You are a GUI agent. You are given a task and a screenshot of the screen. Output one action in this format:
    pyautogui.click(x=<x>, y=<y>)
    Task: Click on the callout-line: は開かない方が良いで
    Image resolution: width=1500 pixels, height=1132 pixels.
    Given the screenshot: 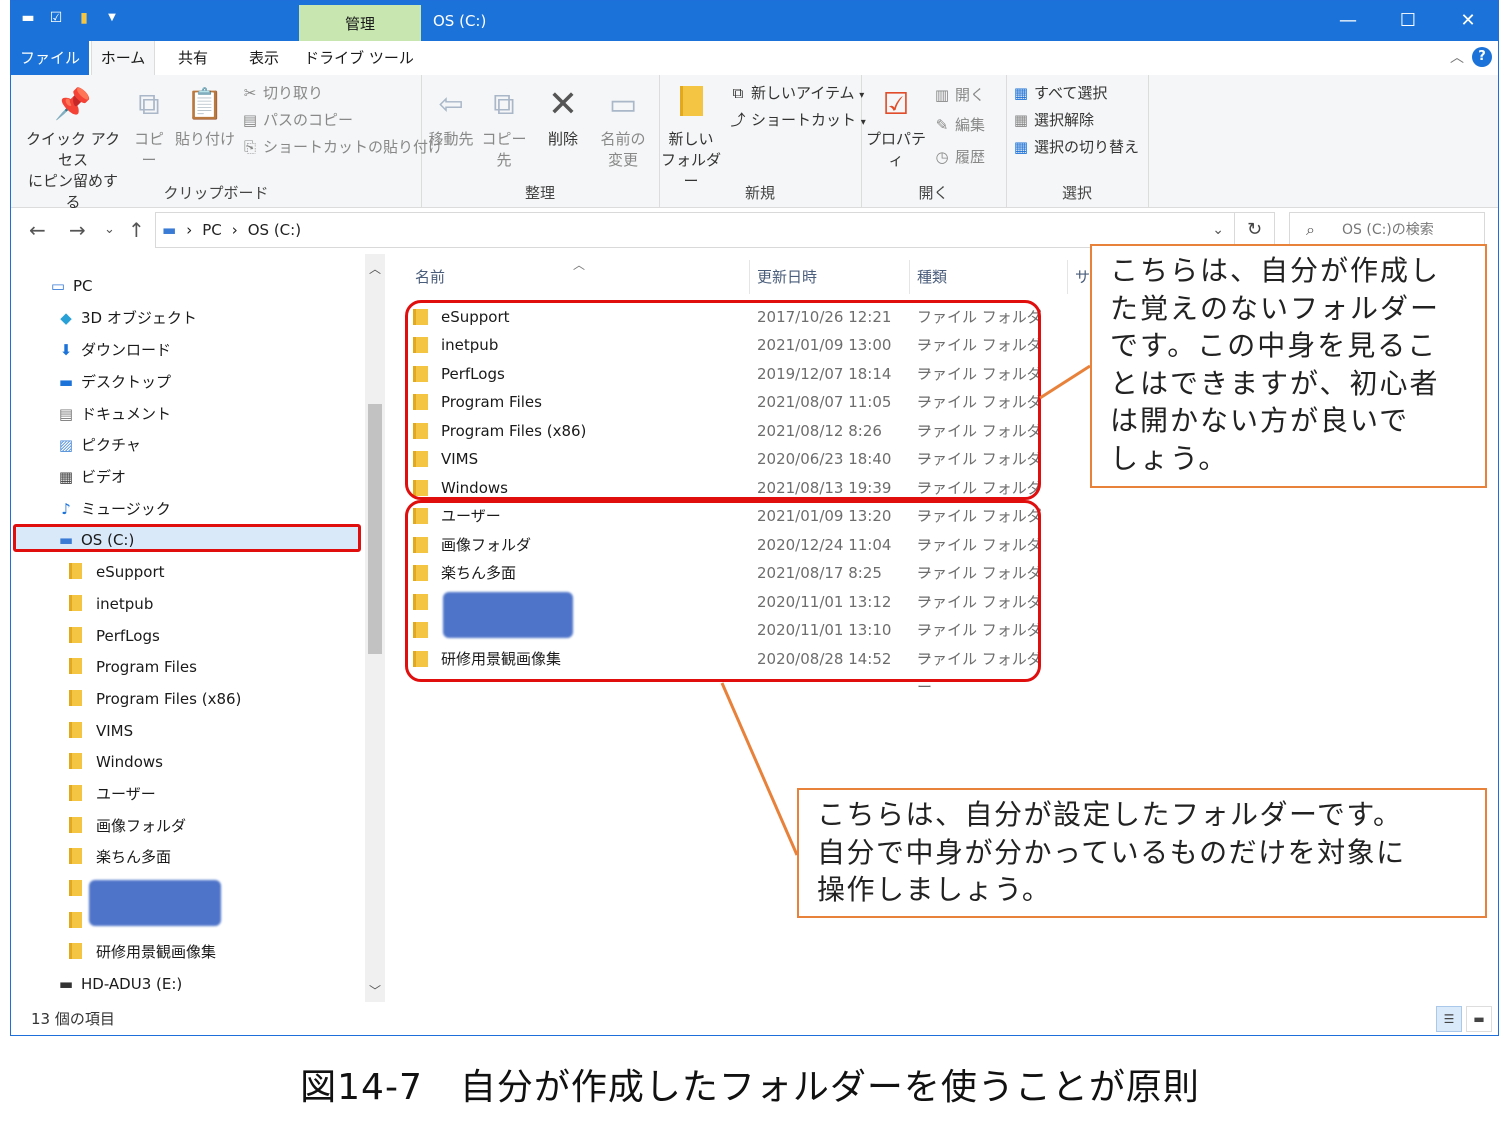 What is the action you would take?
    pyautogui.click(x=1260, y=420)
    